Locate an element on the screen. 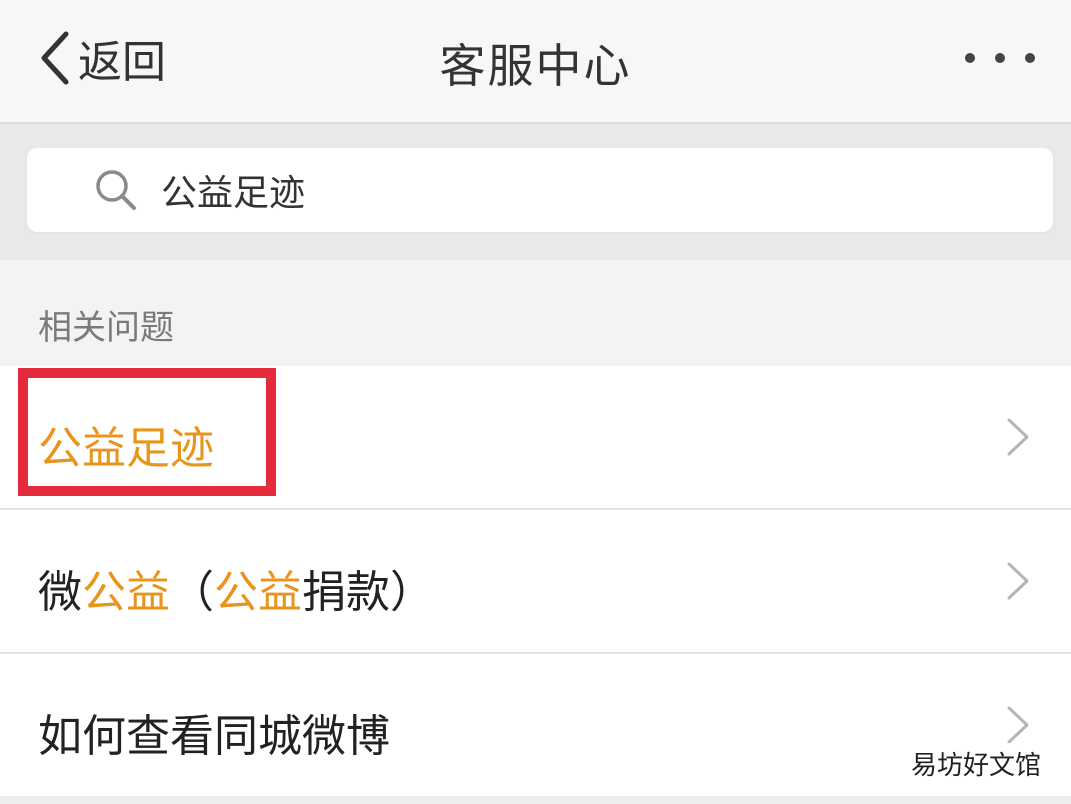 The height and width of the screenshot is (804, 1071). search-icon is located at coordinates (116, 190).